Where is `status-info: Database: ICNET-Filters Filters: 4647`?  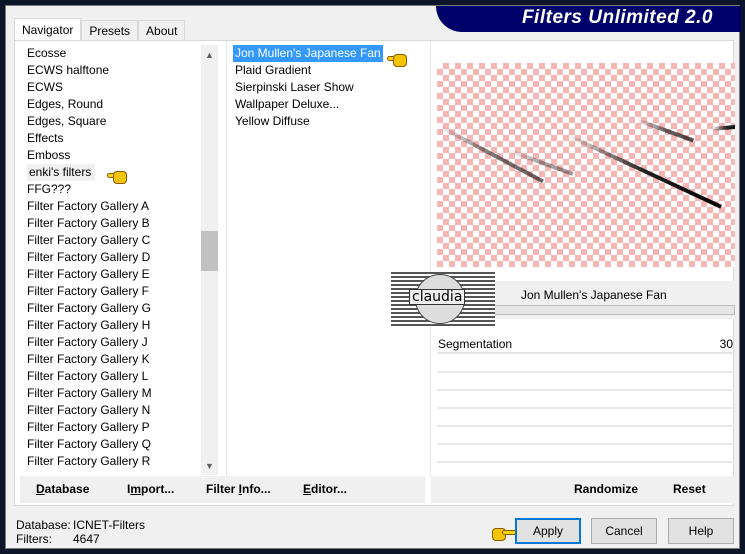
status-info: Database: ICNET-Filters Filters: 4647 is located at coordinates (80, 532).